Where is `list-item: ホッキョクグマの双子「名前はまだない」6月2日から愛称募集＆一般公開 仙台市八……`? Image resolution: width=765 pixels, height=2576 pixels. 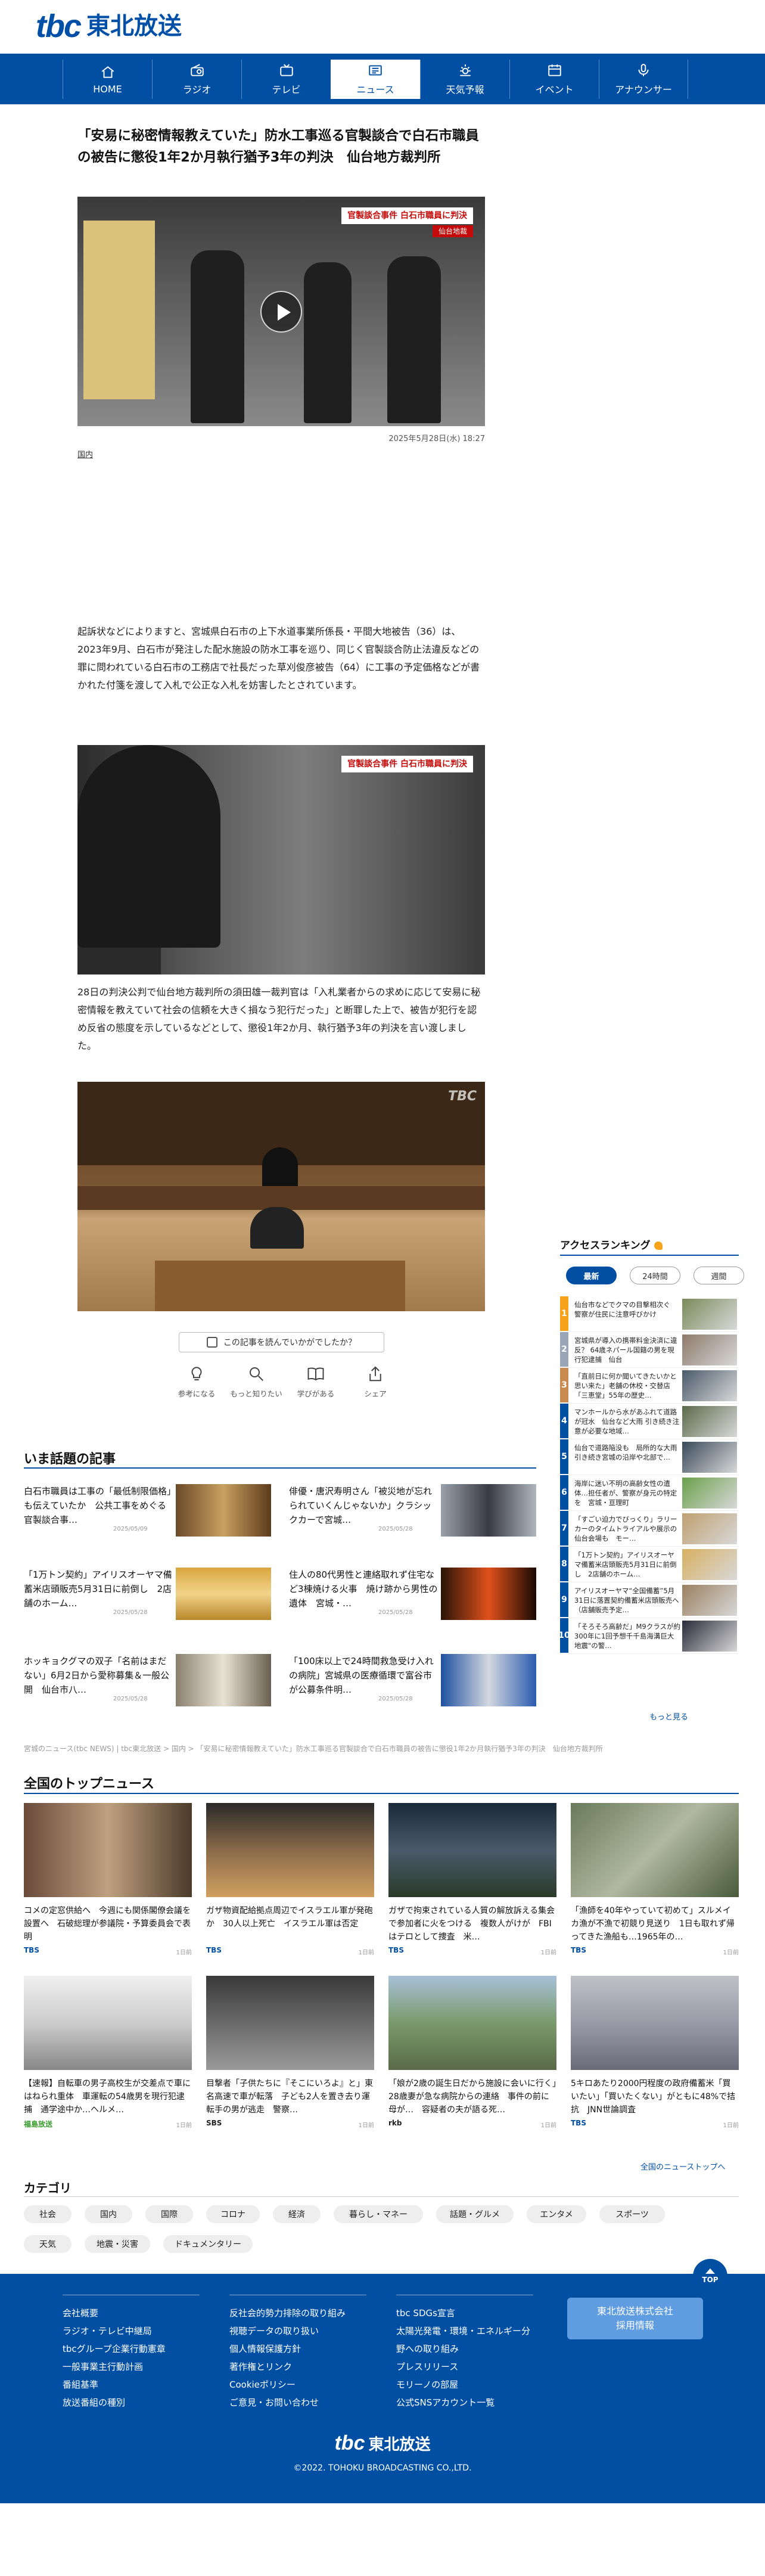 list-item: ホッキョクグマの双子「名前はまだない」6月2日から愛称募集＆一般公開 仙台市八…… is located at coordinates (147, 1681).